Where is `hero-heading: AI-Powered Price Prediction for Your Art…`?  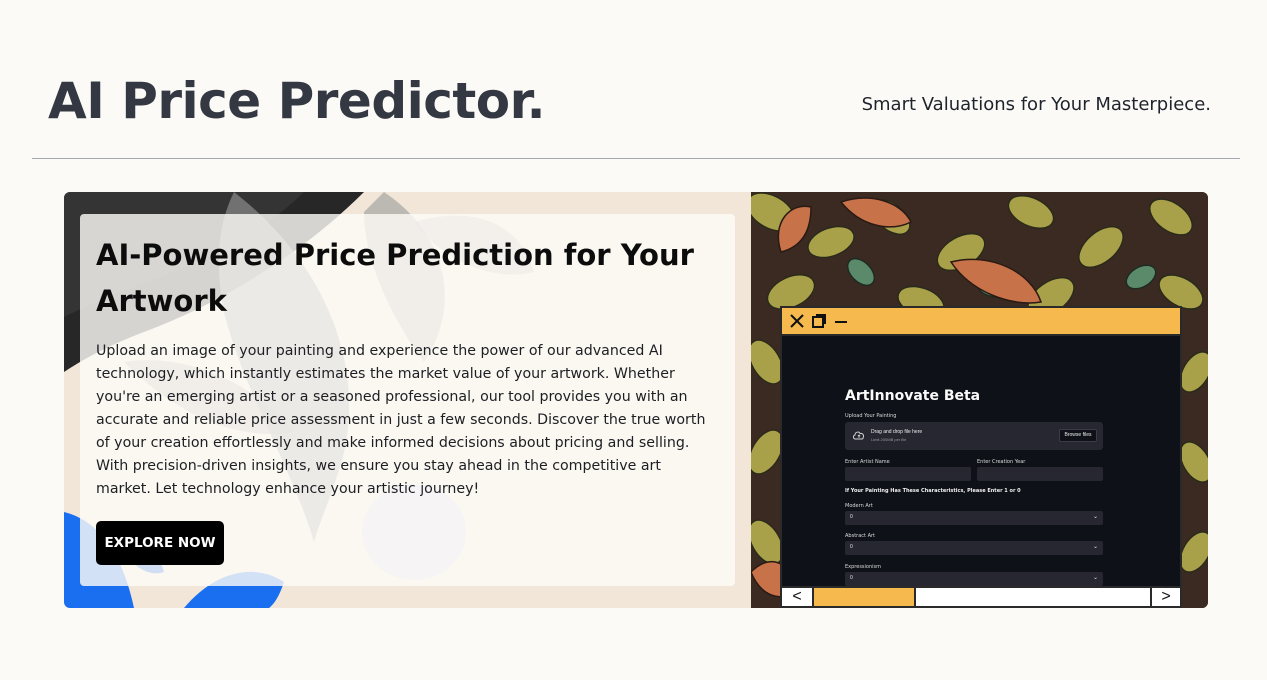
hero-heading: AI-Powered Price Prediction for Your Art… is located at coordinates (395, 278).